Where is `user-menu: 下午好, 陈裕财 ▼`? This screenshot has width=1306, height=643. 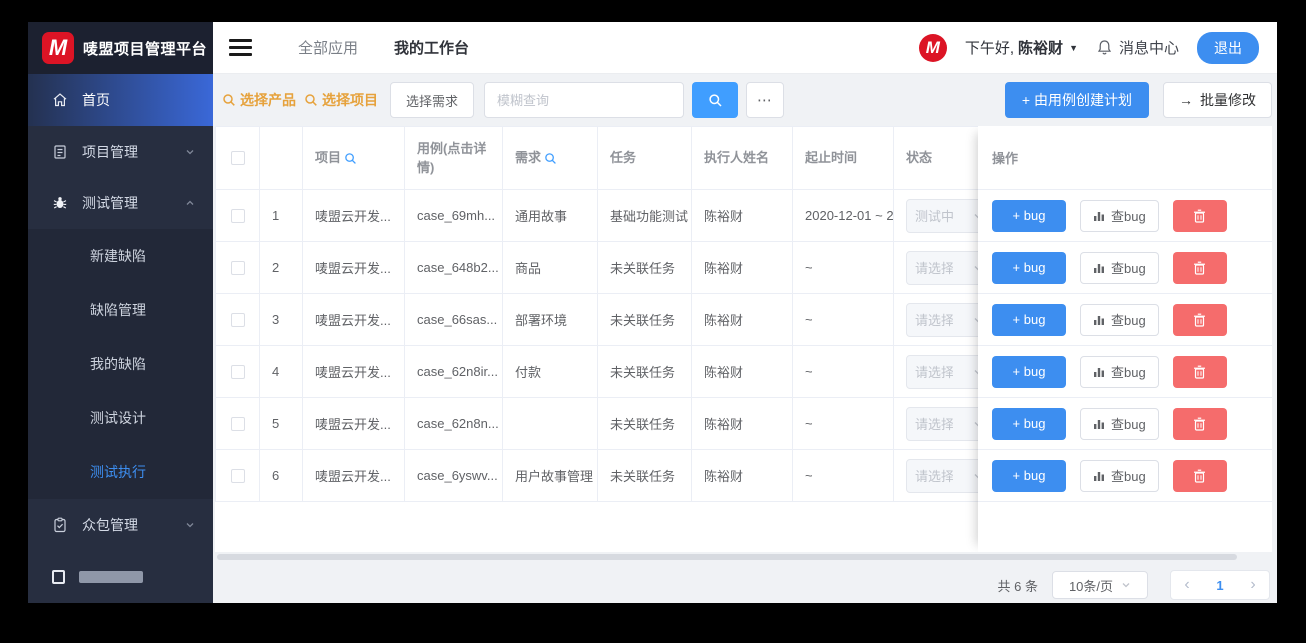 user-menu: 下午好, 陈裕财 ▼ is located at coordinates (1021, 47).